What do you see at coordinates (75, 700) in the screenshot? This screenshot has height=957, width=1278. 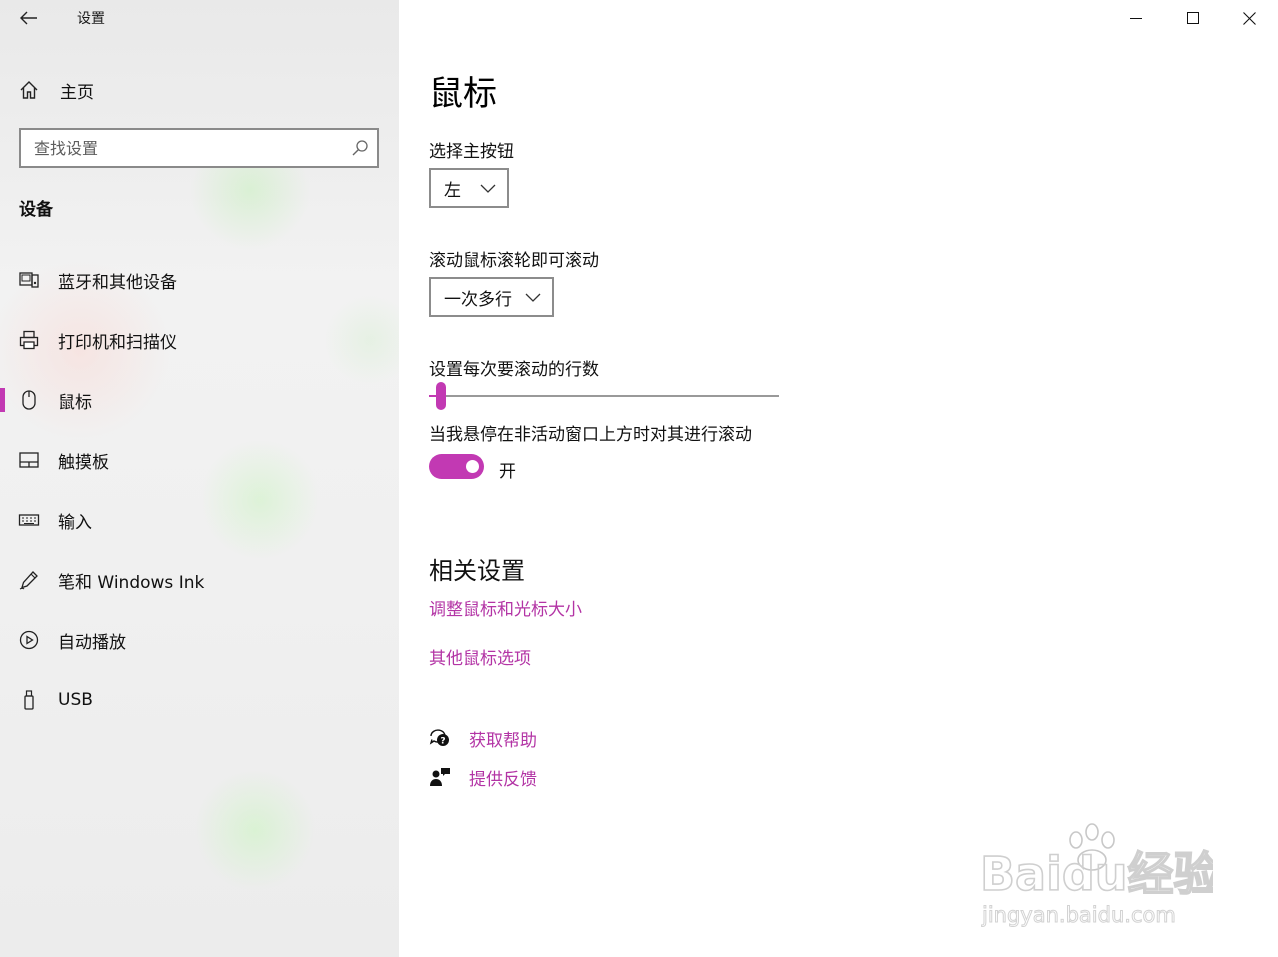 I see `sidebar-item-label: USB` at bounding box center [75, 700].